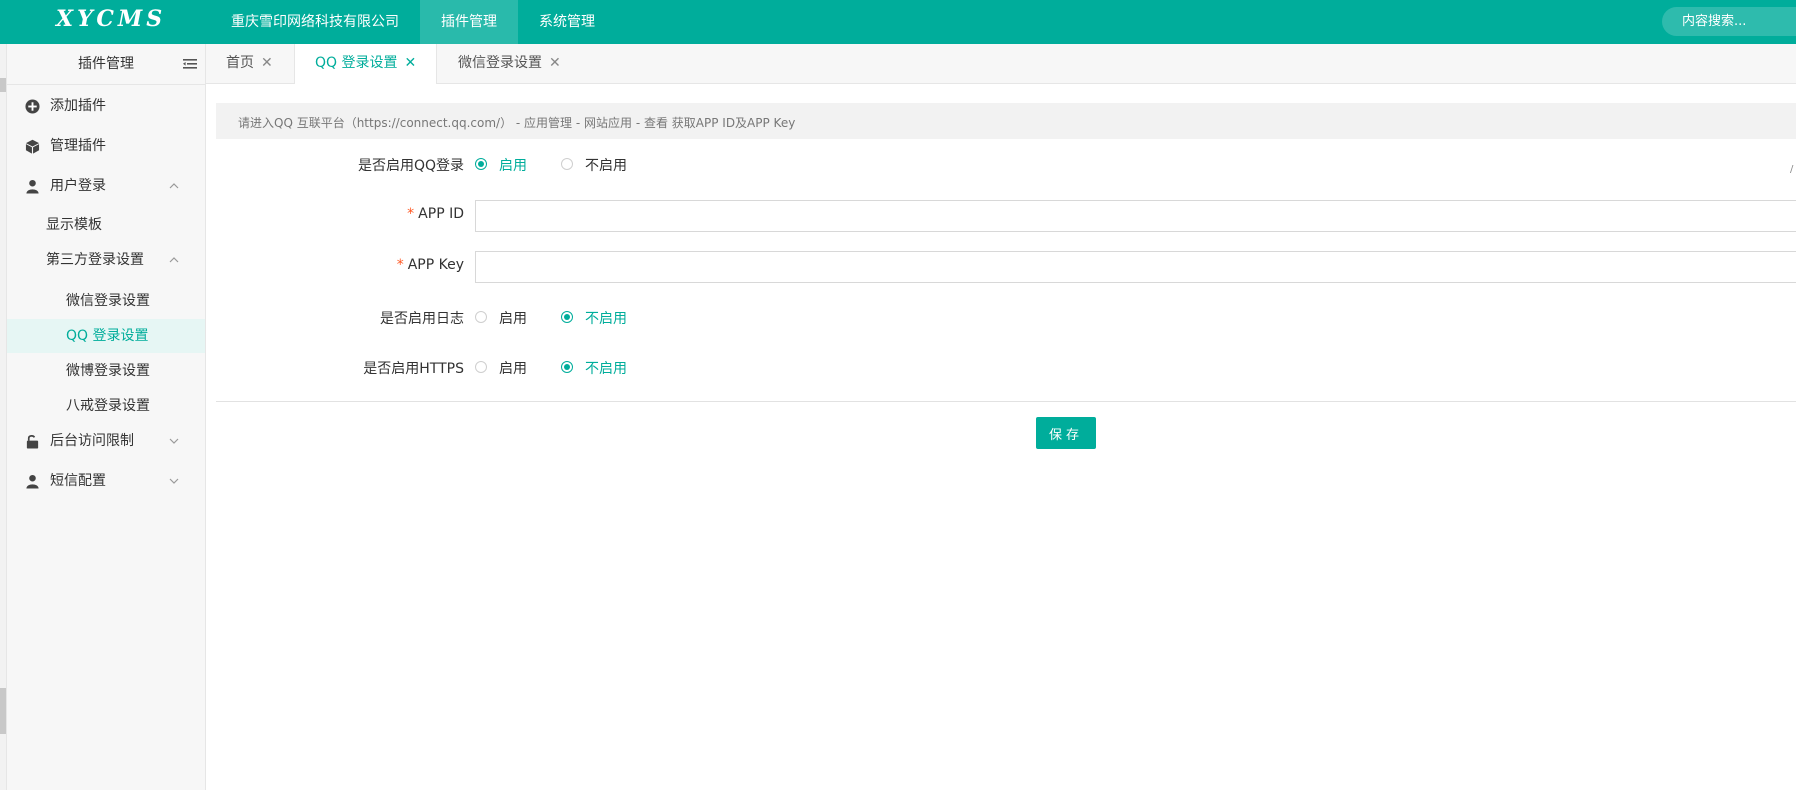 Image resolution: width=1796 pixels, height=790 pixels. Describe the element at coordinates (435, 265) in the screenshot. I see `app-key-label-text: APP Key` at that location.